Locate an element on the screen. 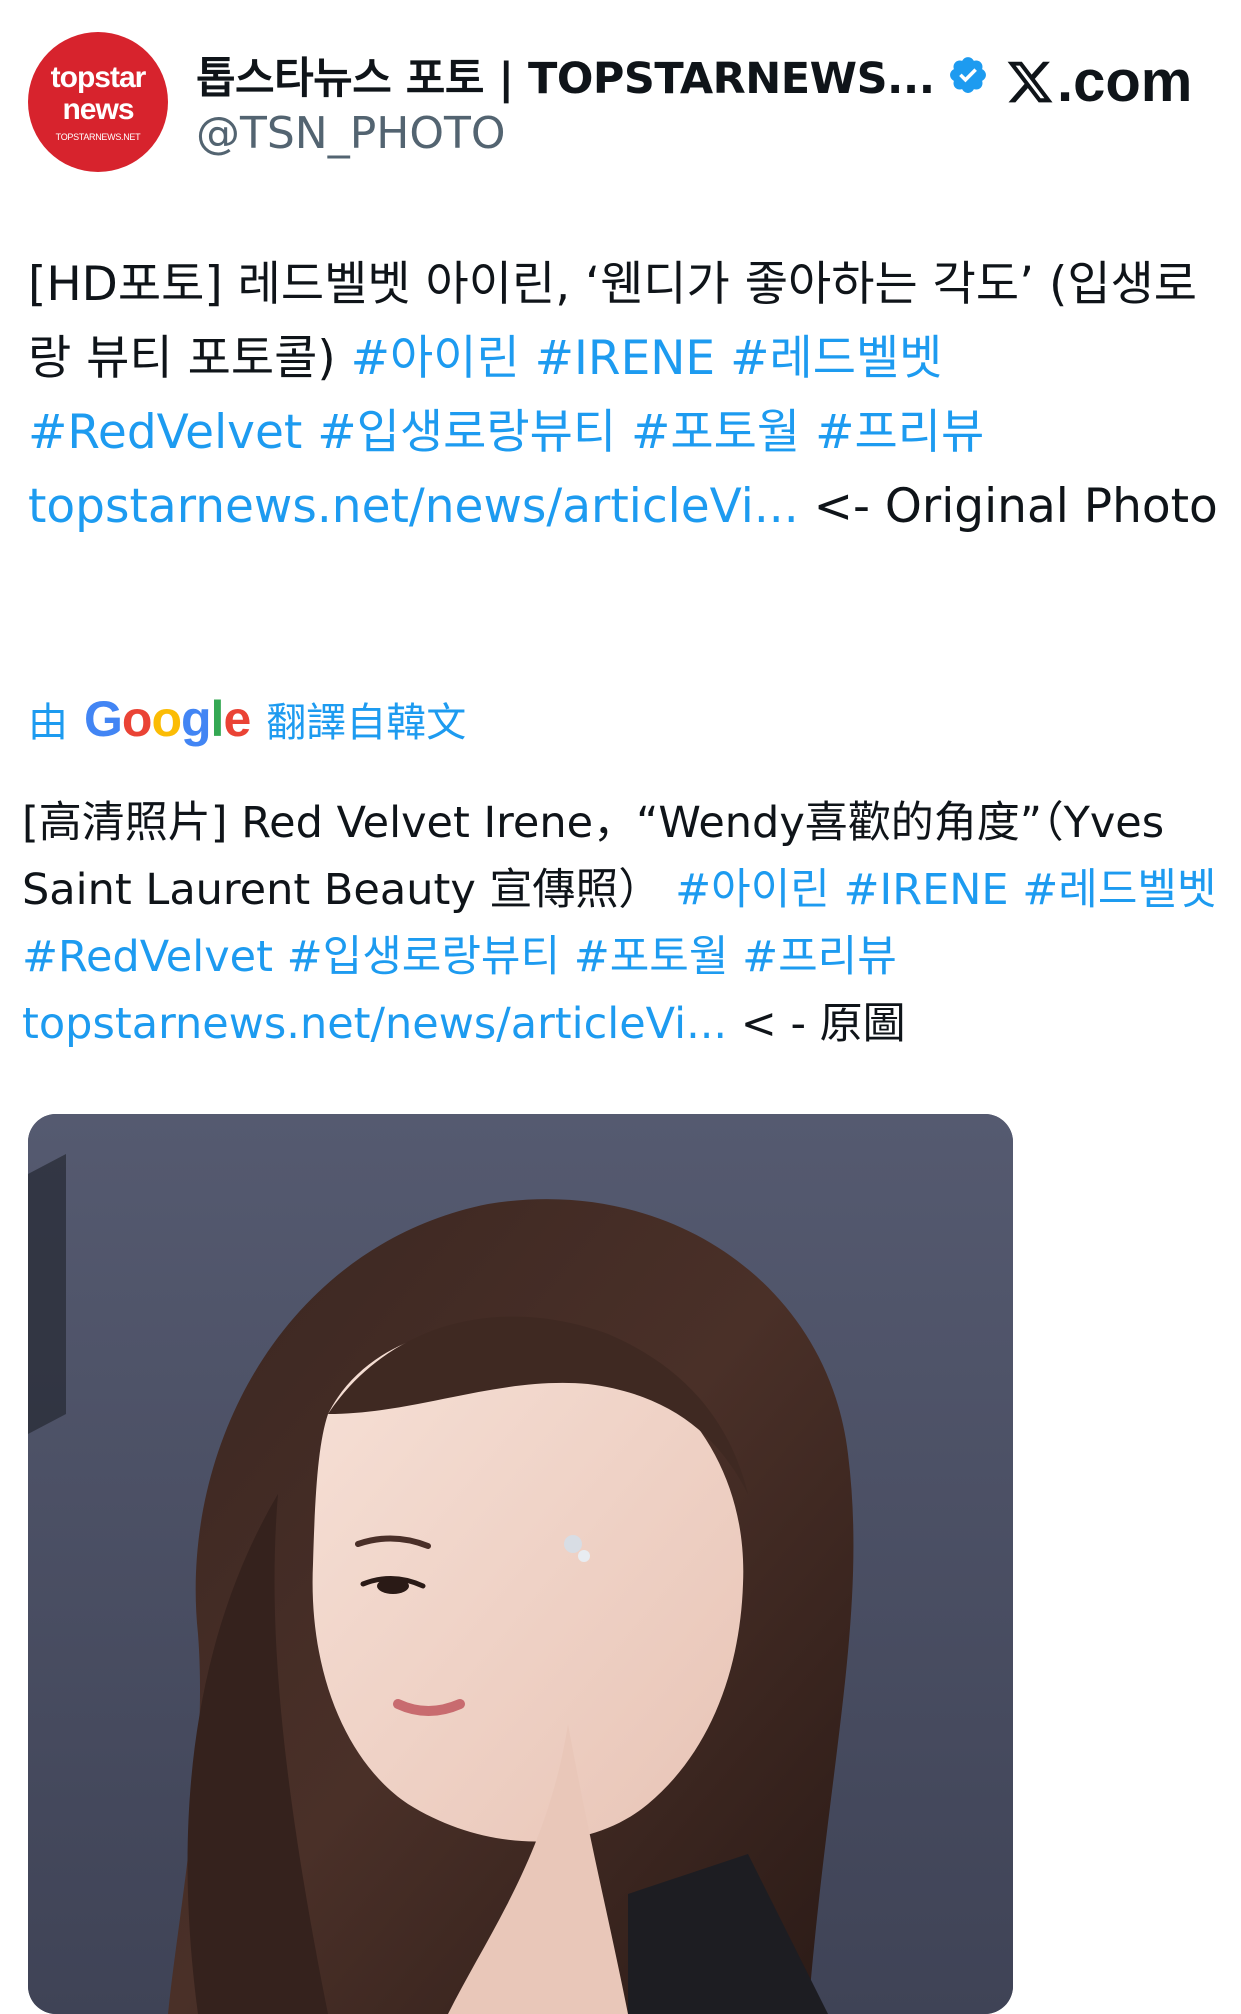 The image size is (1241, 2014). site-domain-text: .com is located at coordinates (1125, 81).